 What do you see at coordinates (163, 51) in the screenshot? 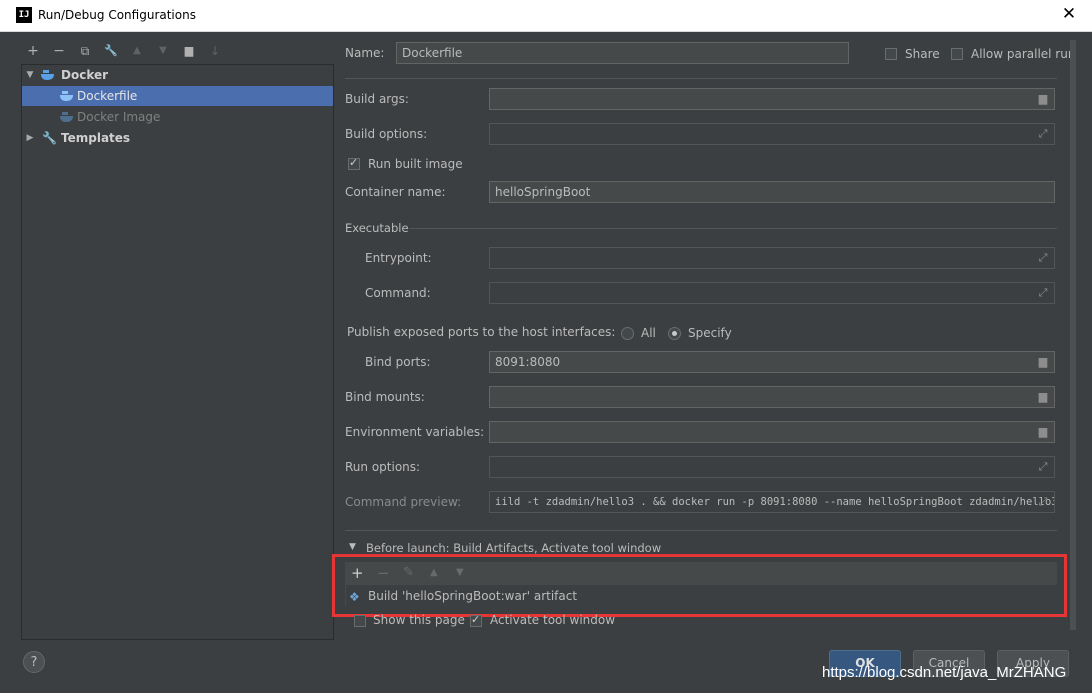
I see `move-down-button: ▼` at bounding box center [163, 51].